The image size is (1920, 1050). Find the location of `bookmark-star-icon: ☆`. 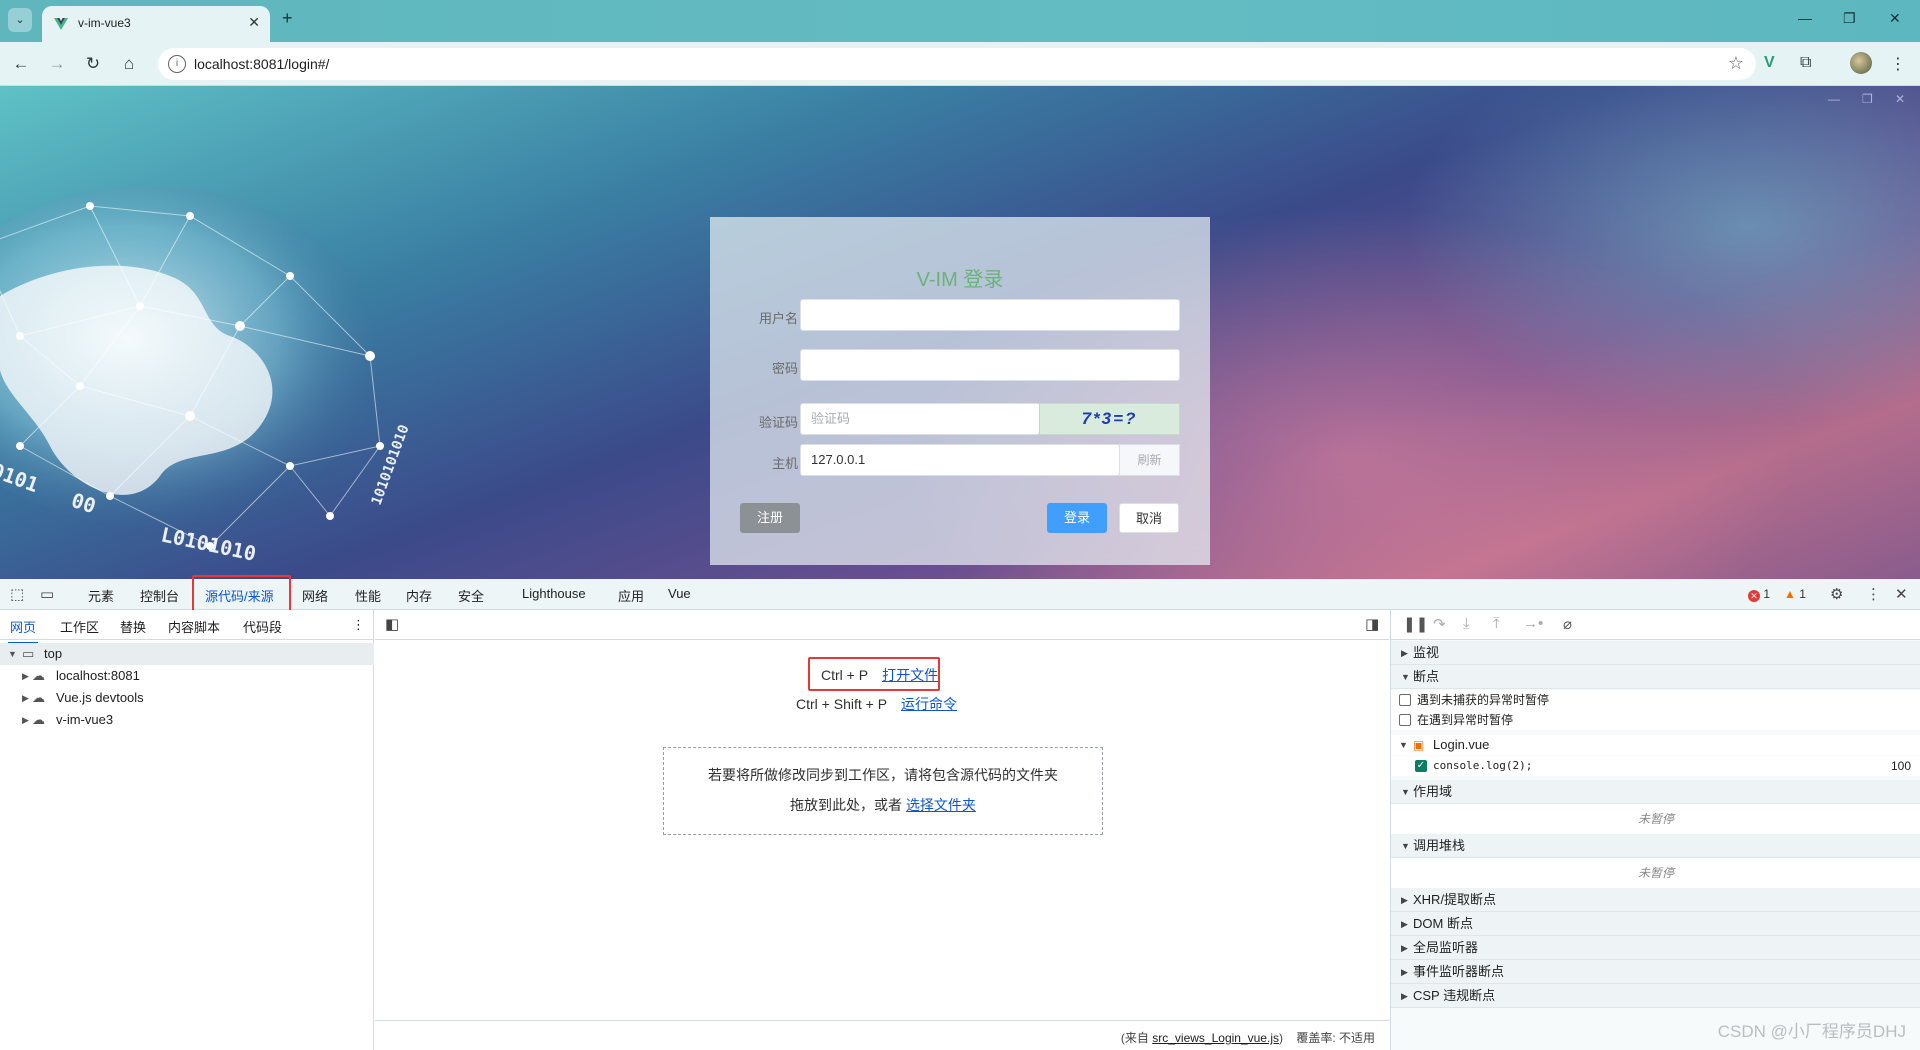

bookmark-star-icon: ☆ is located at coordinates (1736, 63).